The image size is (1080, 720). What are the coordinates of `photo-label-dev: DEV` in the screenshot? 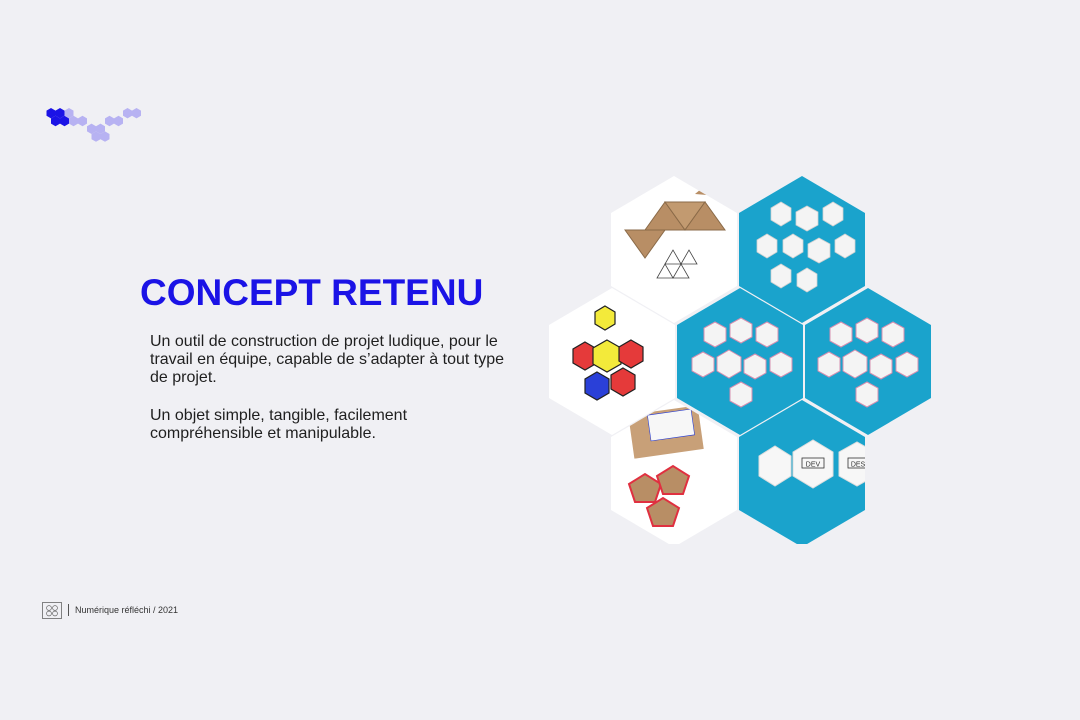 It's located at (813, 465).